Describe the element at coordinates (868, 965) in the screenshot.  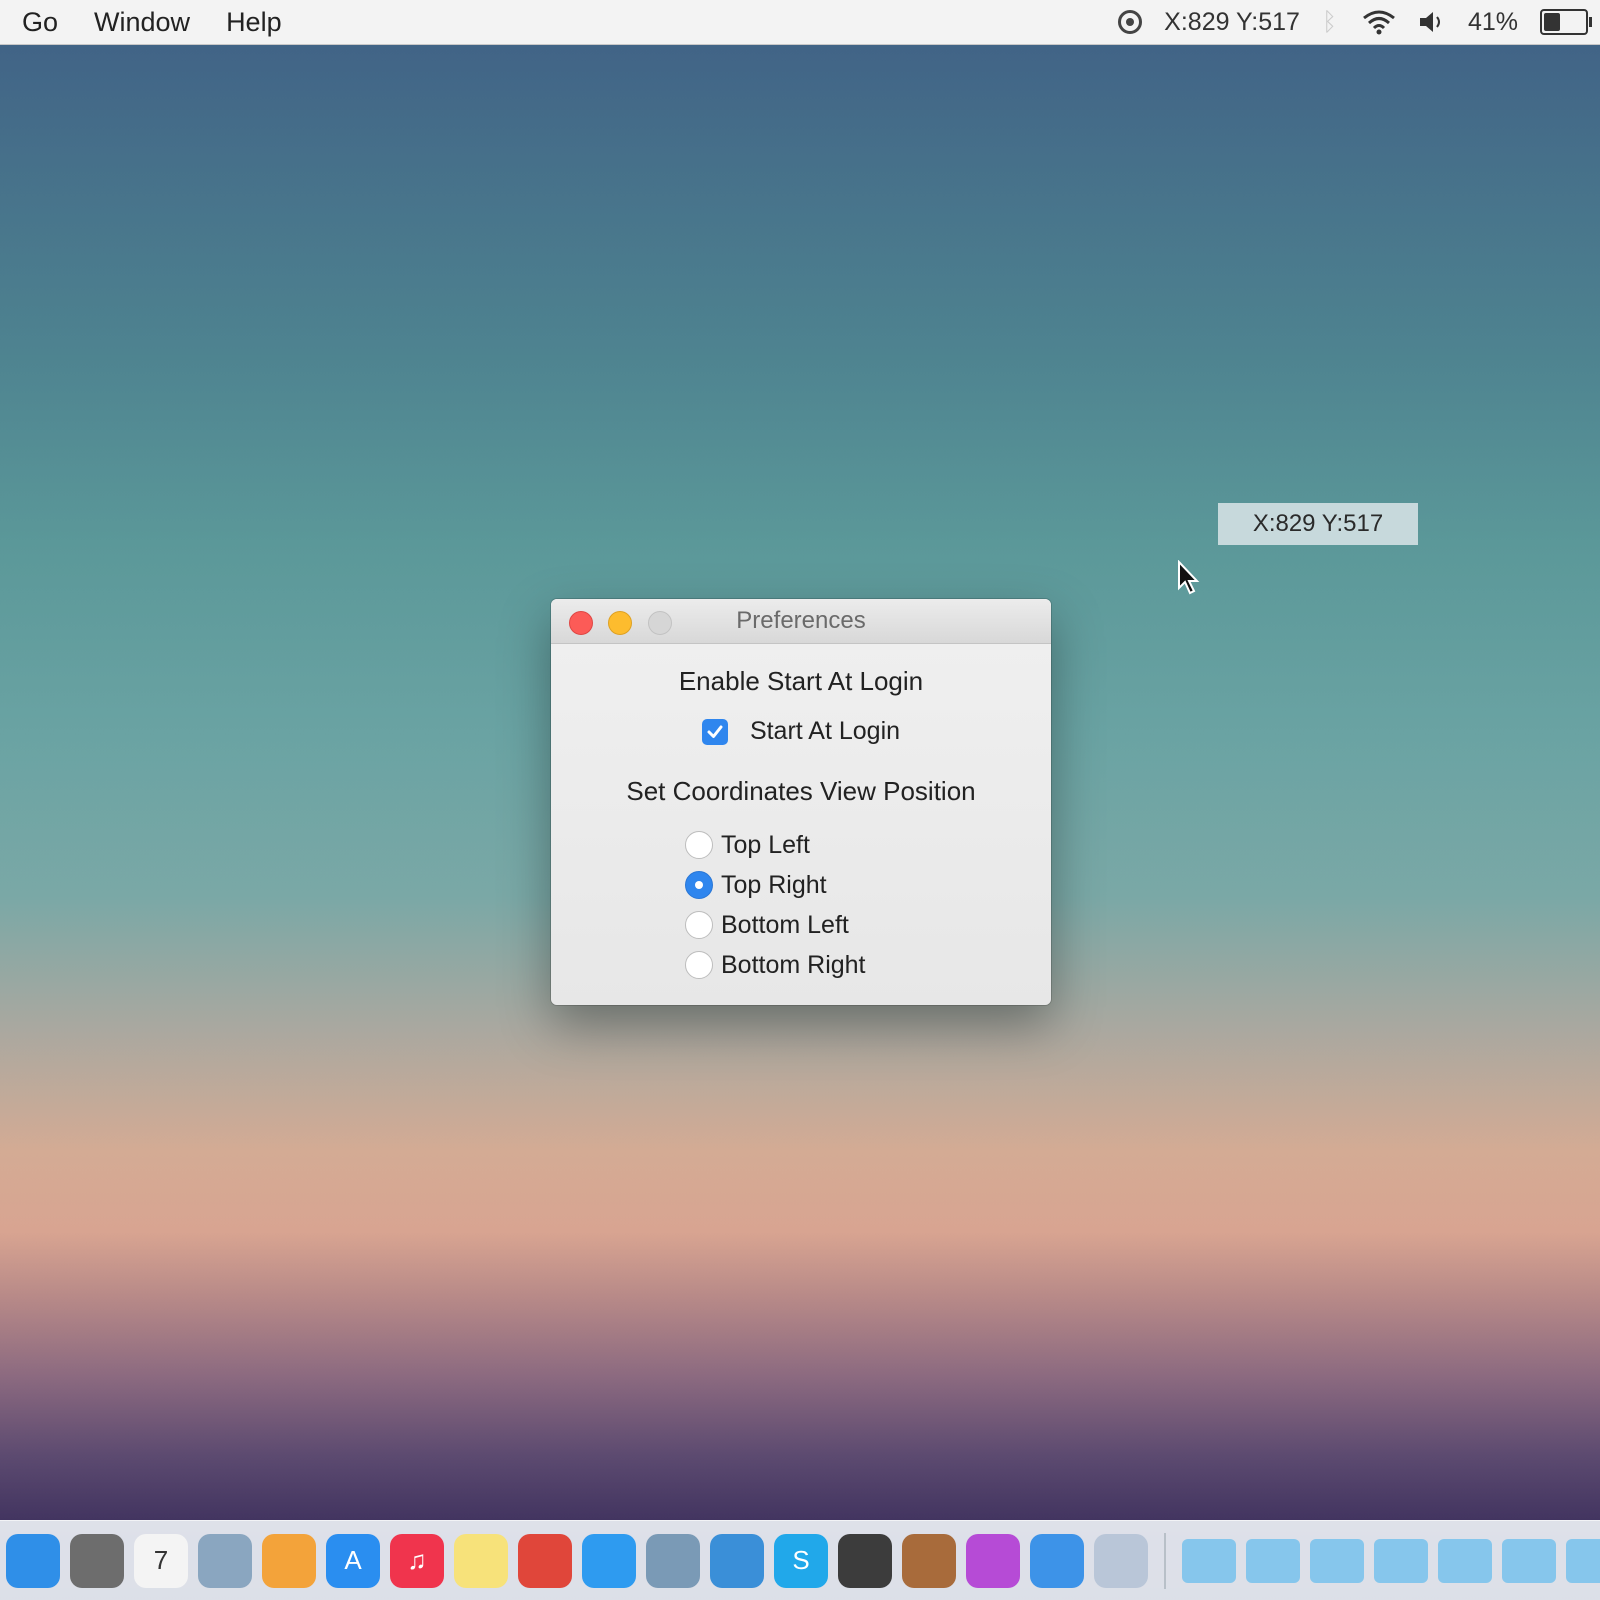
I see `radio-bottom-right: Bottom Right` at that location.